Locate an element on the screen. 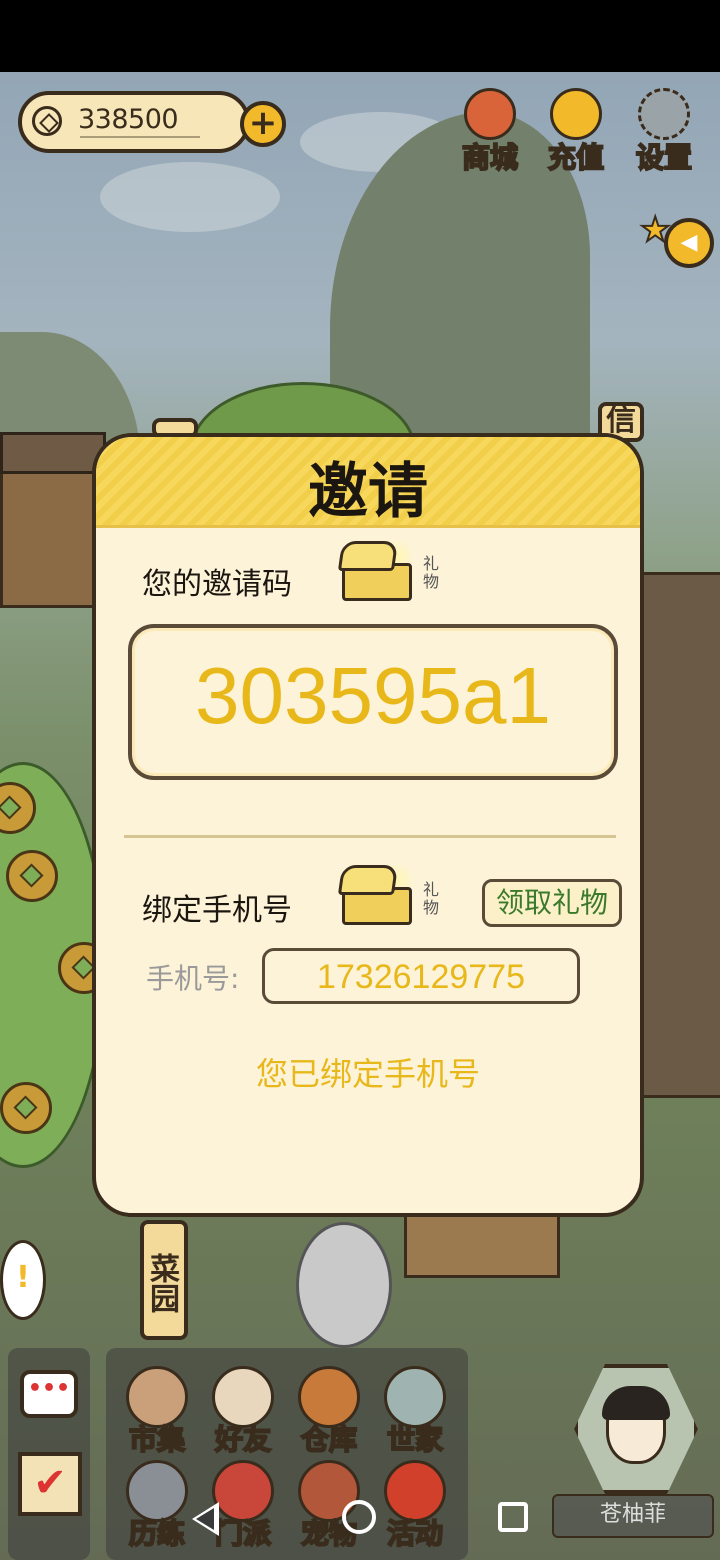  currency-display: 338500 + is located at coordinates (152, 124).